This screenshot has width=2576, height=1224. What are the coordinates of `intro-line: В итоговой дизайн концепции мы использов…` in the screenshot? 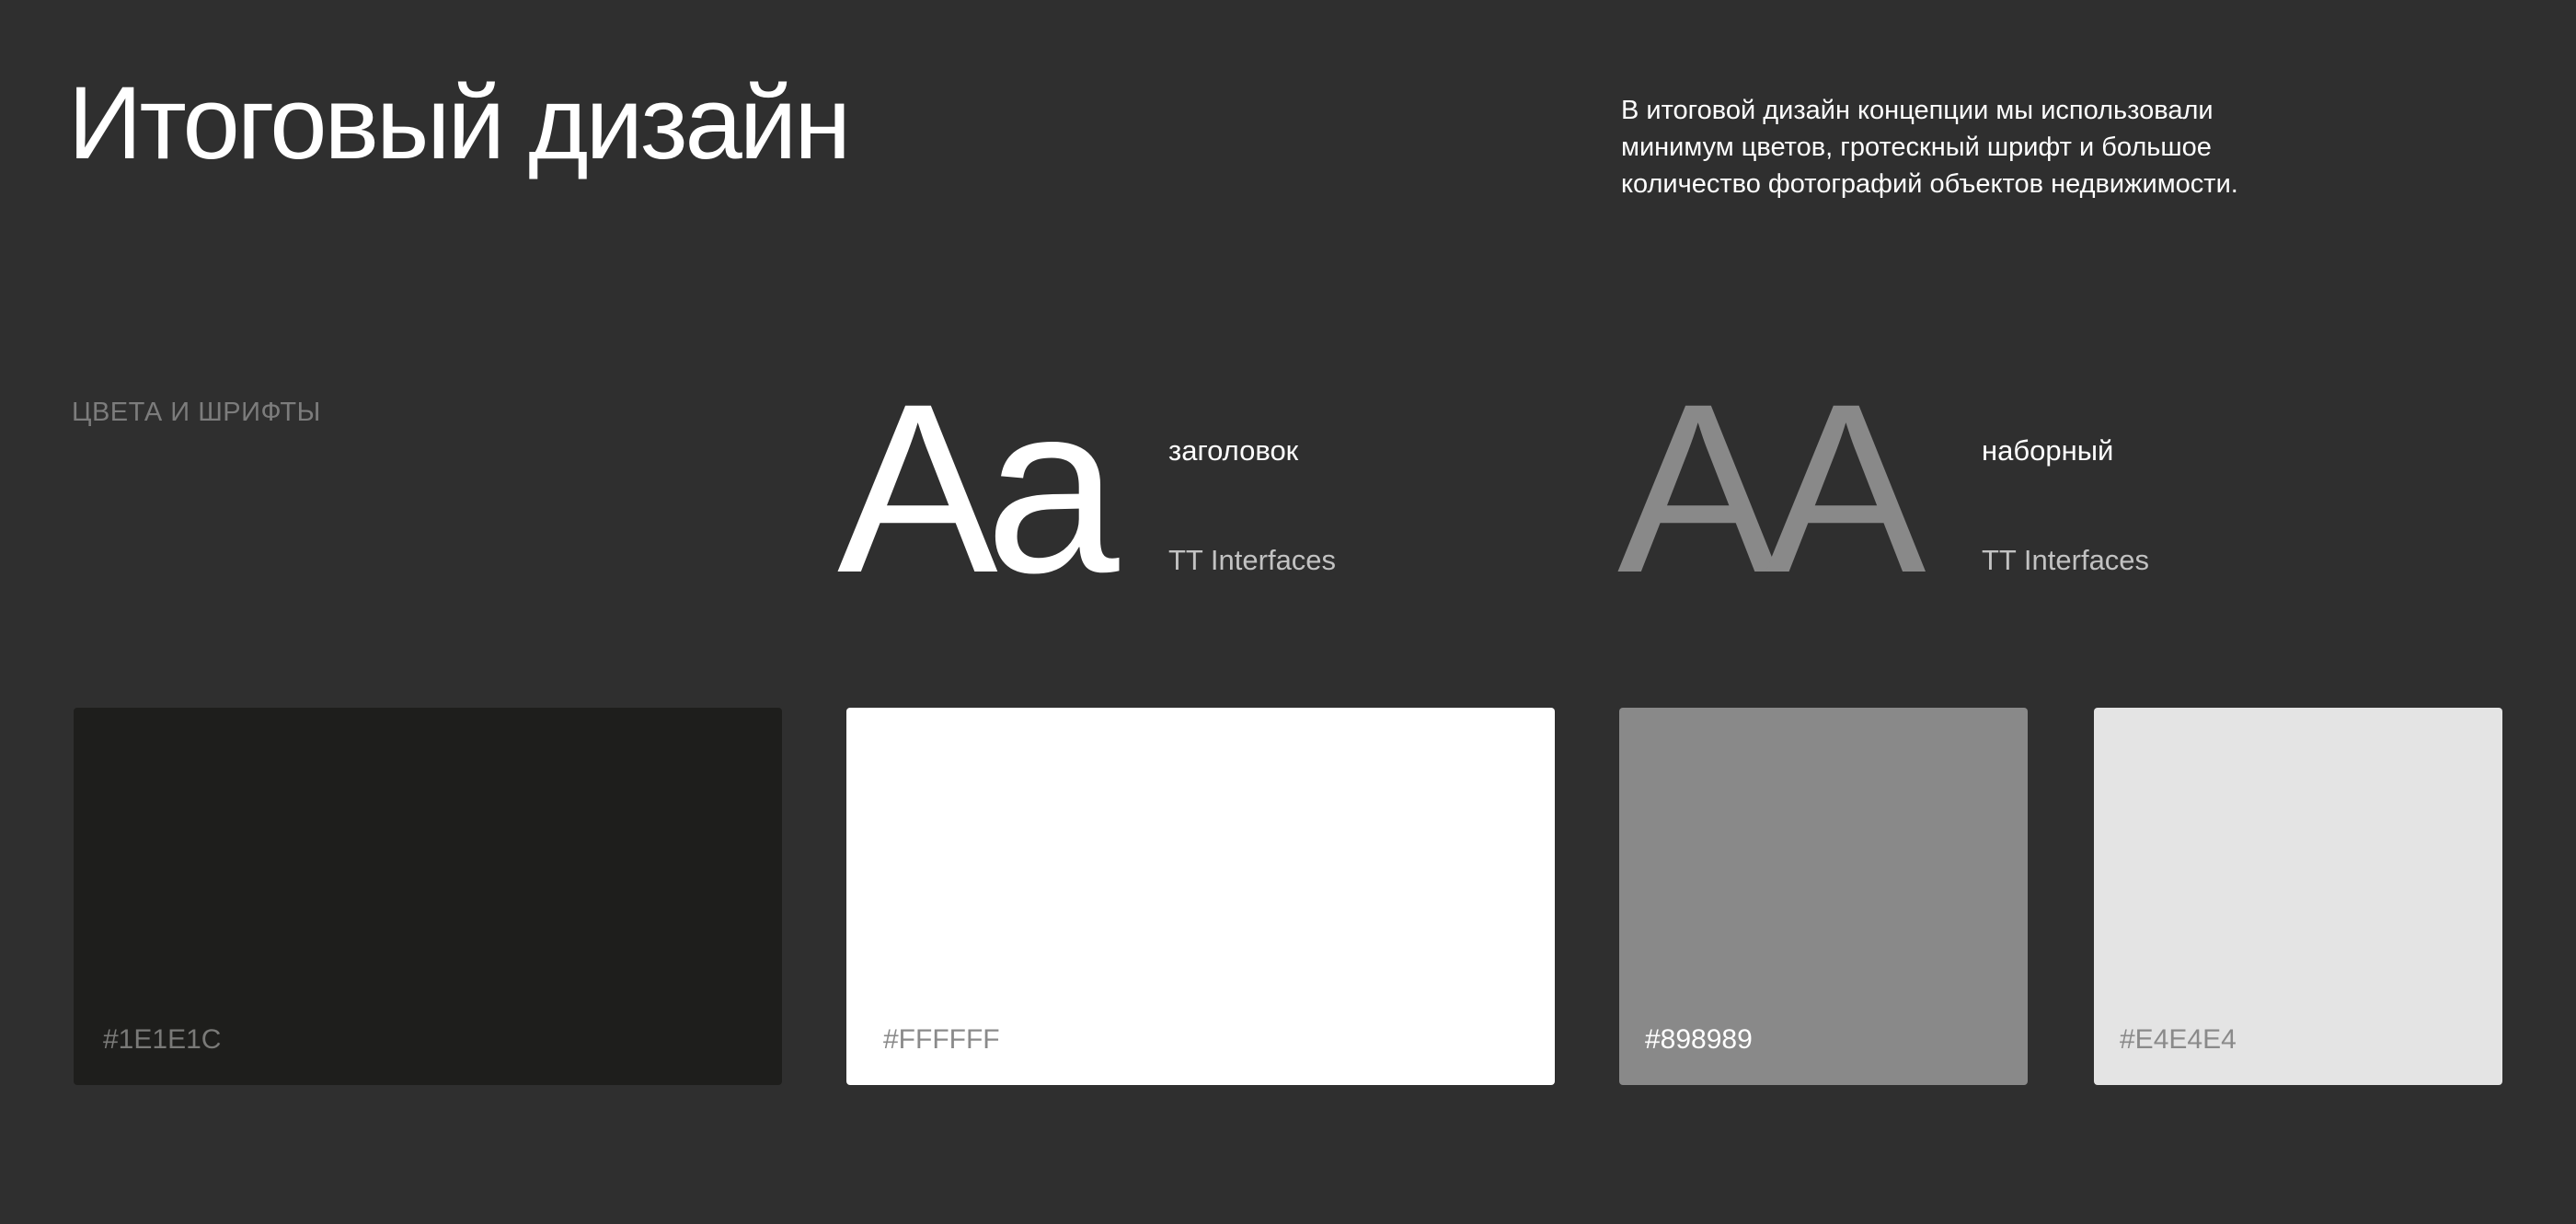 It's located at (1917, 110).